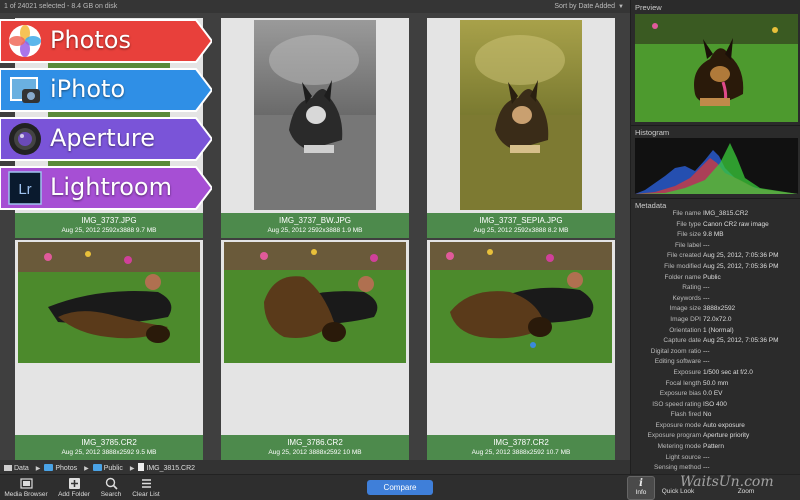 This screenshot has width=800, height=500. What do you see at coordinates (685, 309) in the screenshot?
I see `metadata-key: Image size` at bounding box center [685, 309].